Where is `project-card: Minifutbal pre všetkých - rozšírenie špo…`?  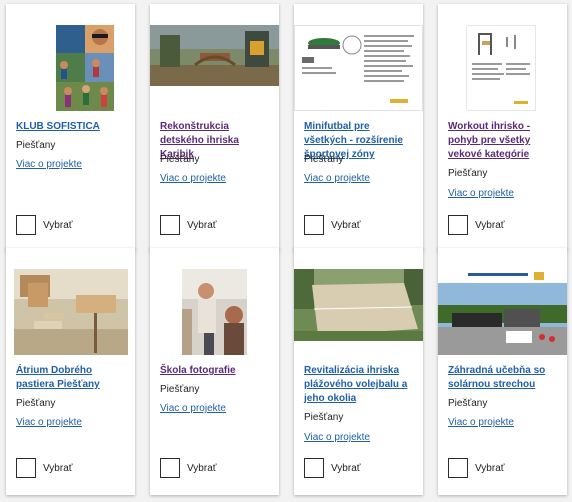 project-card: Minifutbal pre všetkých - rozšírenie špo… is located at coordinates (358, 127).